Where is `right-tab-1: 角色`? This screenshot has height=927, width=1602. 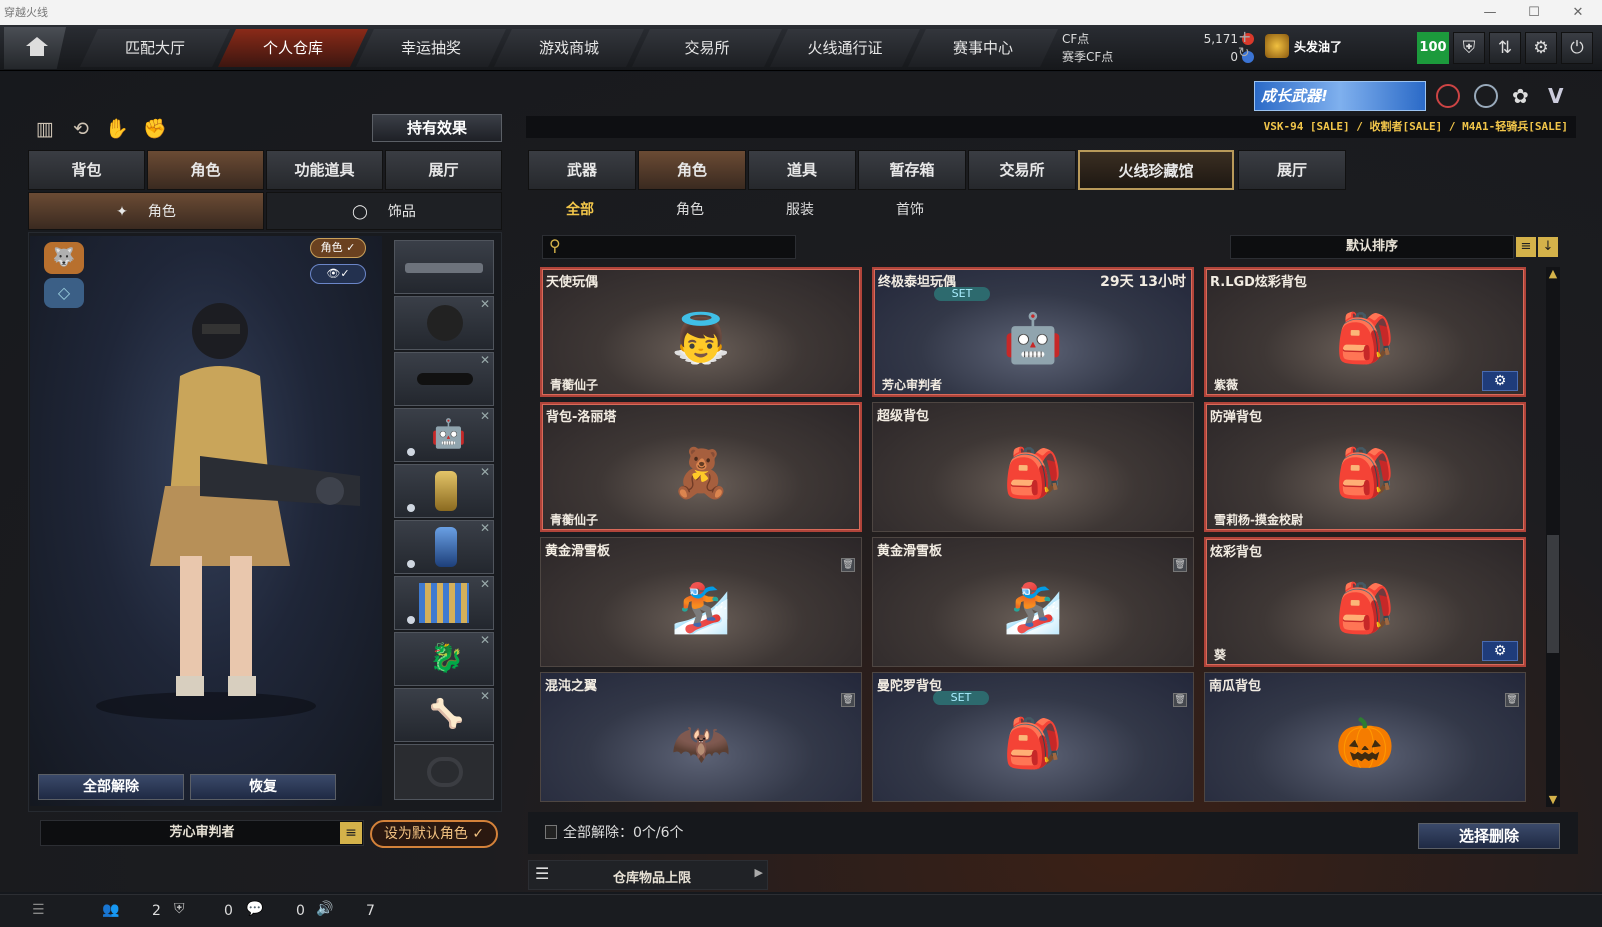 right-tab-1: 角色 is located at coordinates (692, 170).